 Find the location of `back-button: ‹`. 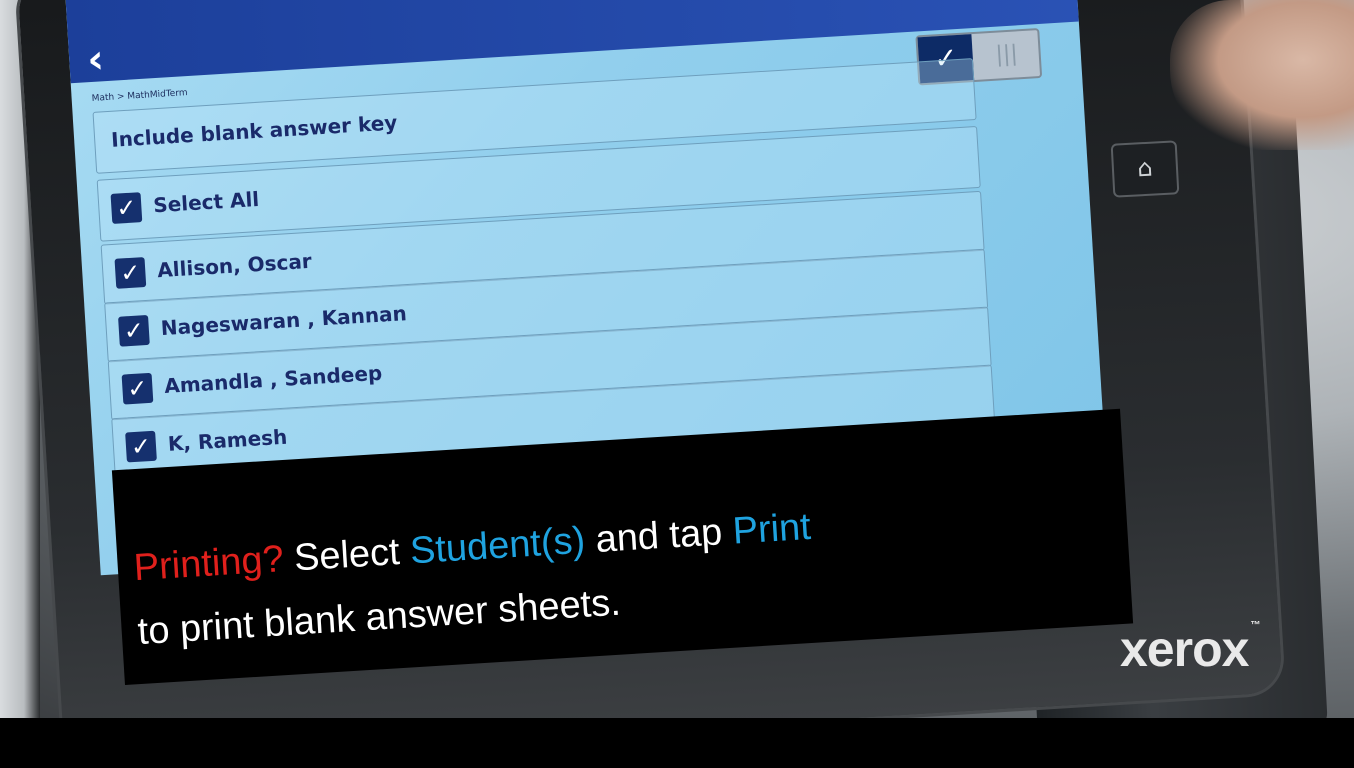

back-button: ‹ is located at coordinates (107, 59).